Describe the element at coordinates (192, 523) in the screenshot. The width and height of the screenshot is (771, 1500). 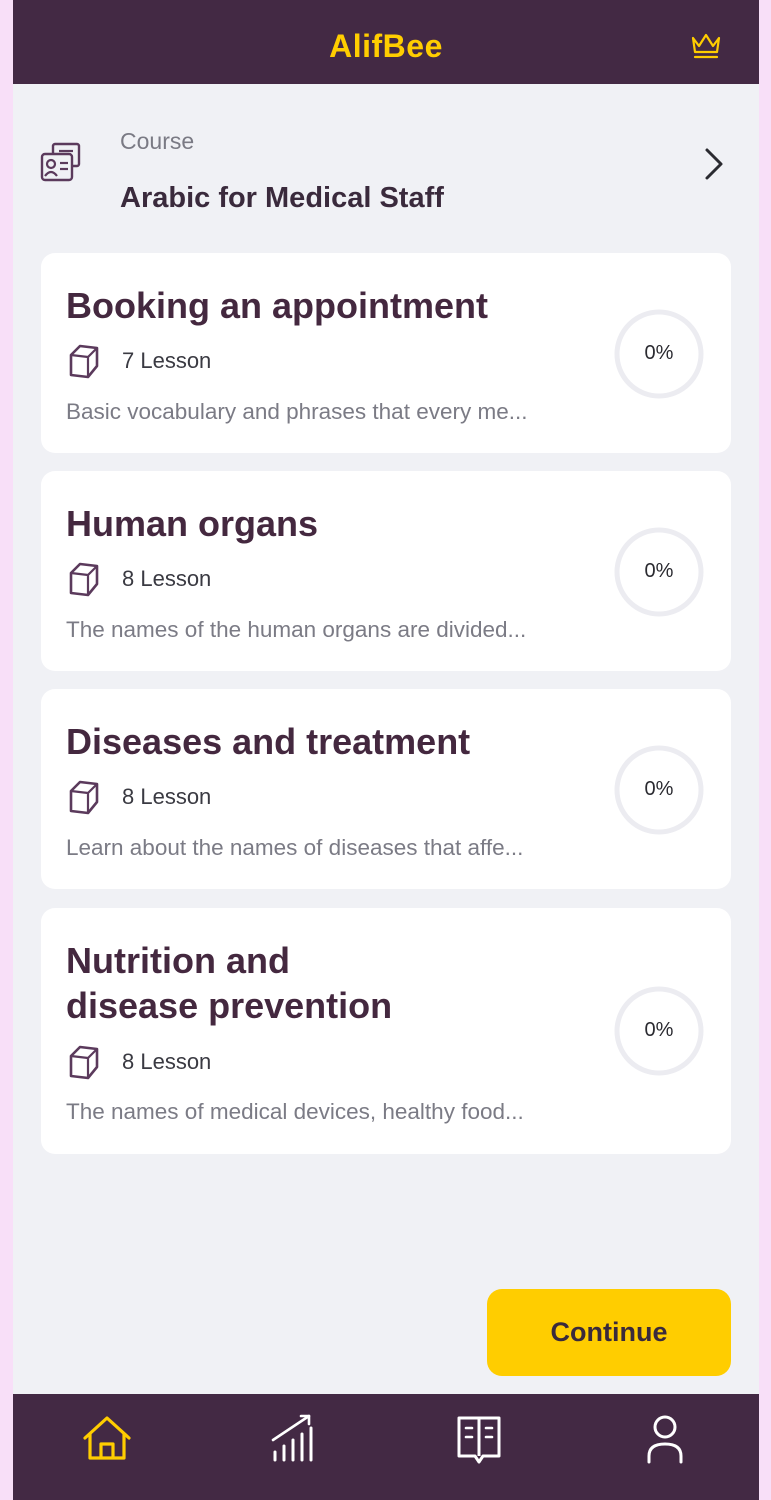
I see `unit-title: Human organs` at that location.